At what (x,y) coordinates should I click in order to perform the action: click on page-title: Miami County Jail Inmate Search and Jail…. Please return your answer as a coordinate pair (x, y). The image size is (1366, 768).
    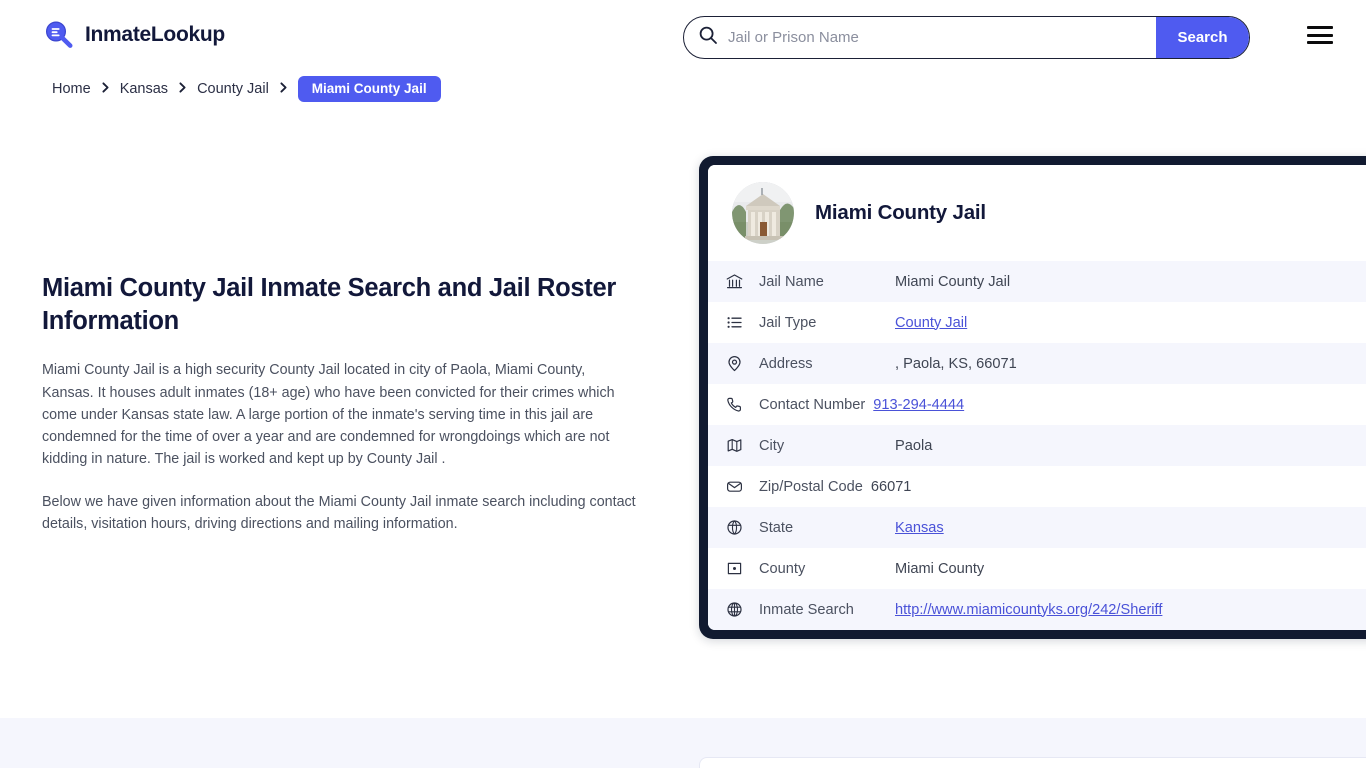
    Looking at the image, I should click on (329, 304).